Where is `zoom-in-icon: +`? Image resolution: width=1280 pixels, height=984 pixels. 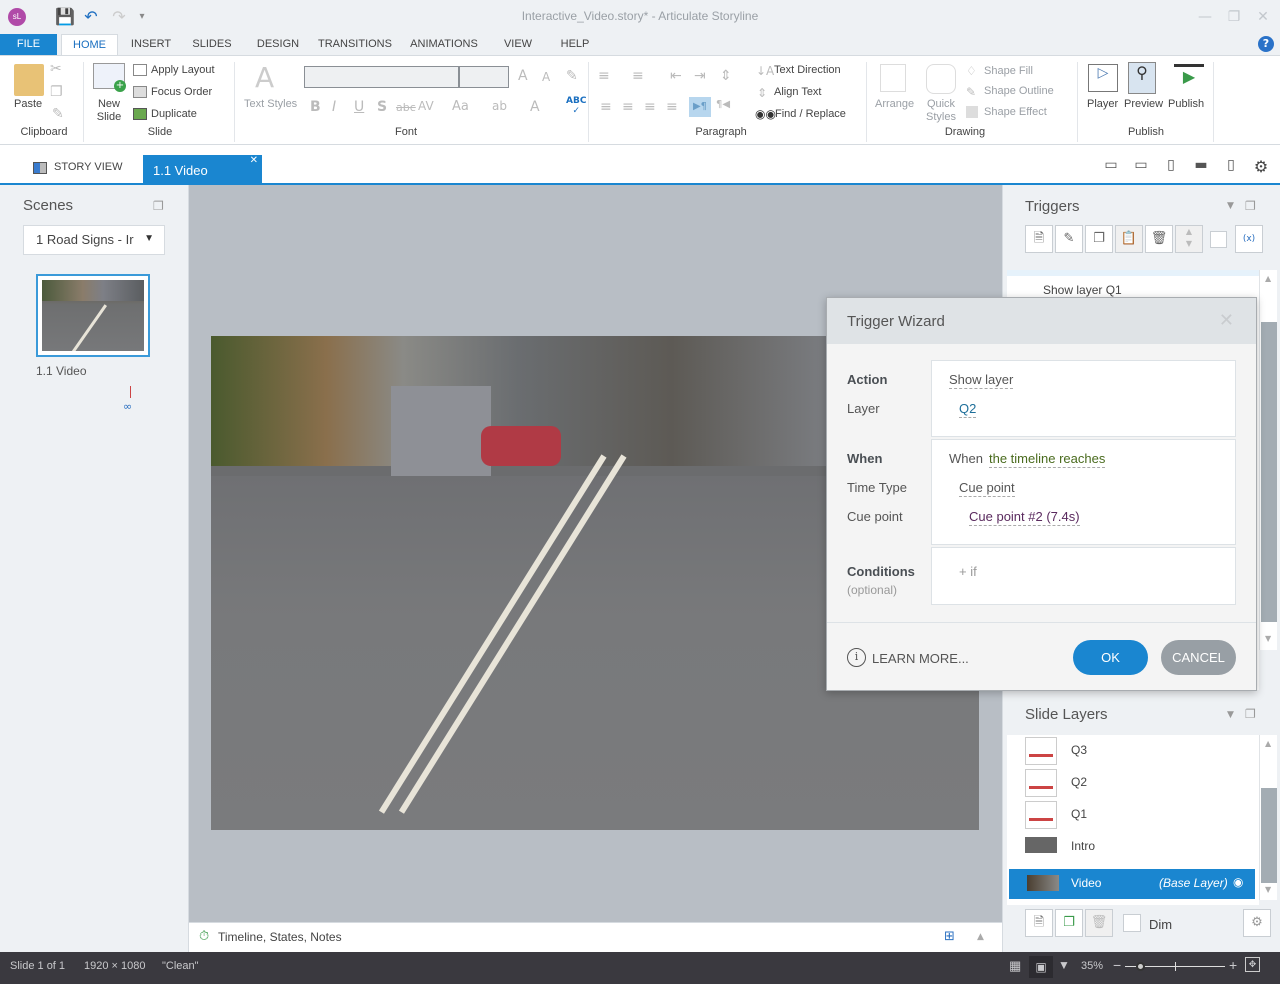 zoom-in-icon: + is located at coordinates (1233, 965).